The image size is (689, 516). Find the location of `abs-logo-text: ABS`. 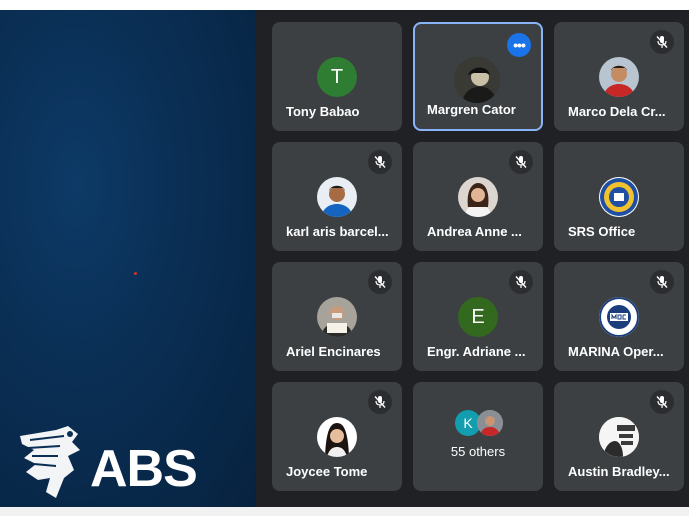

abs-logo-text: ABS is located at coordinates (144, 469).